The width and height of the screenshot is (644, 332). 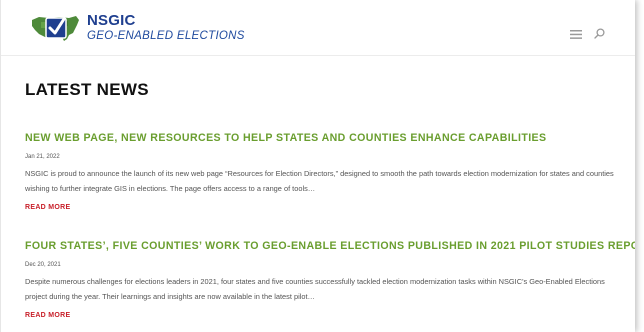 I want to click on section-title: LATEST NEWS, so click(x=87, y=89).